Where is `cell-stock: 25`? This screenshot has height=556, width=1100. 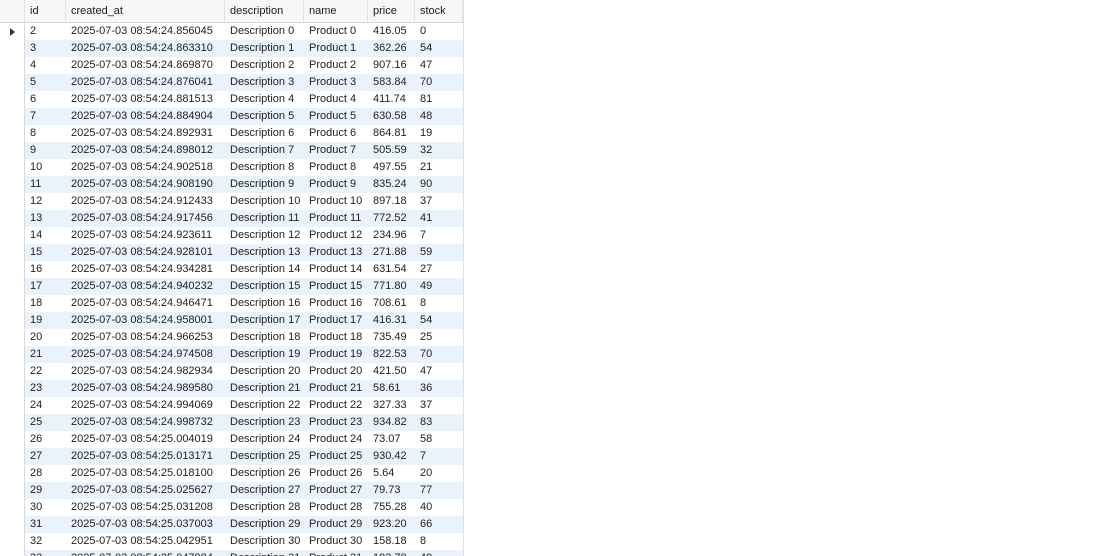
cell-stock: 25 is located at coordinates (439, 337).